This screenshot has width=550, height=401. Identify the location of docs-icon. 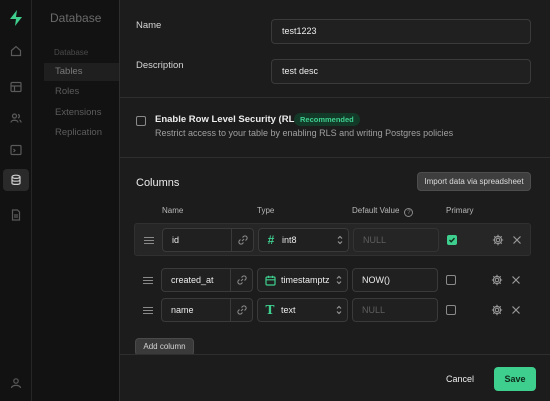
(16, 215).